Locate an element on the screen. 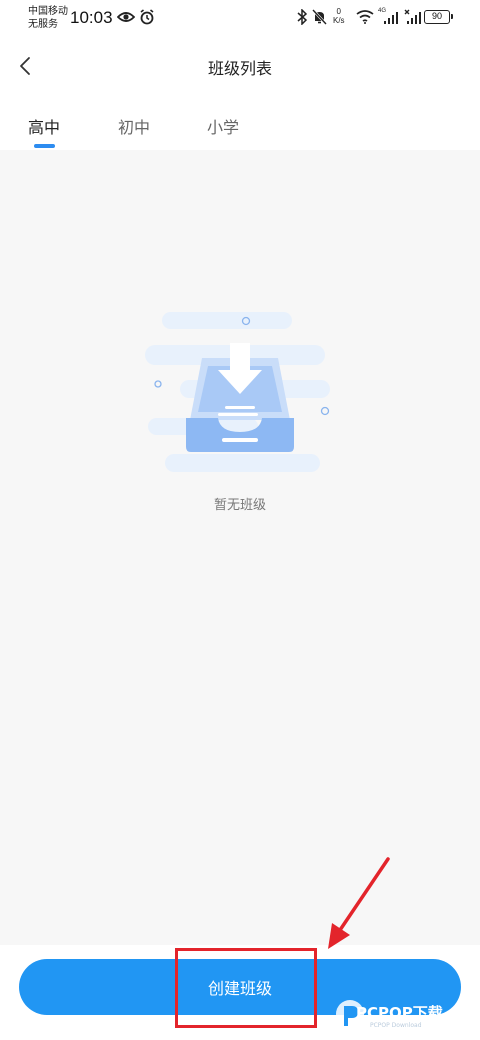  tab-middle-school: 初中 is located at coordinates (134, 126).